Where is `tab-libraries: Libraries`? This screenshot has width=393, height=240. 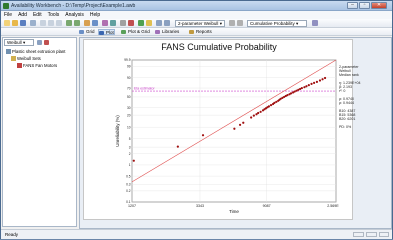 tab-libraries: Libraries is located at coordinates (167, 32).